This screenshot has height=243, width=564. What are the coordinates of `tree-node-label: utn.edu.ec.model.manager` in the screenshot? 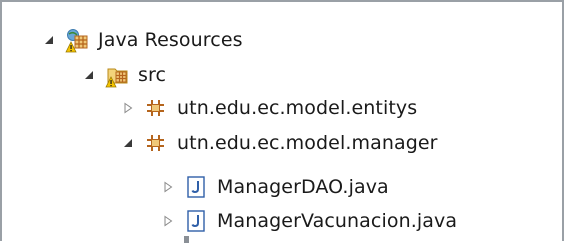 It's located at (307, 143).